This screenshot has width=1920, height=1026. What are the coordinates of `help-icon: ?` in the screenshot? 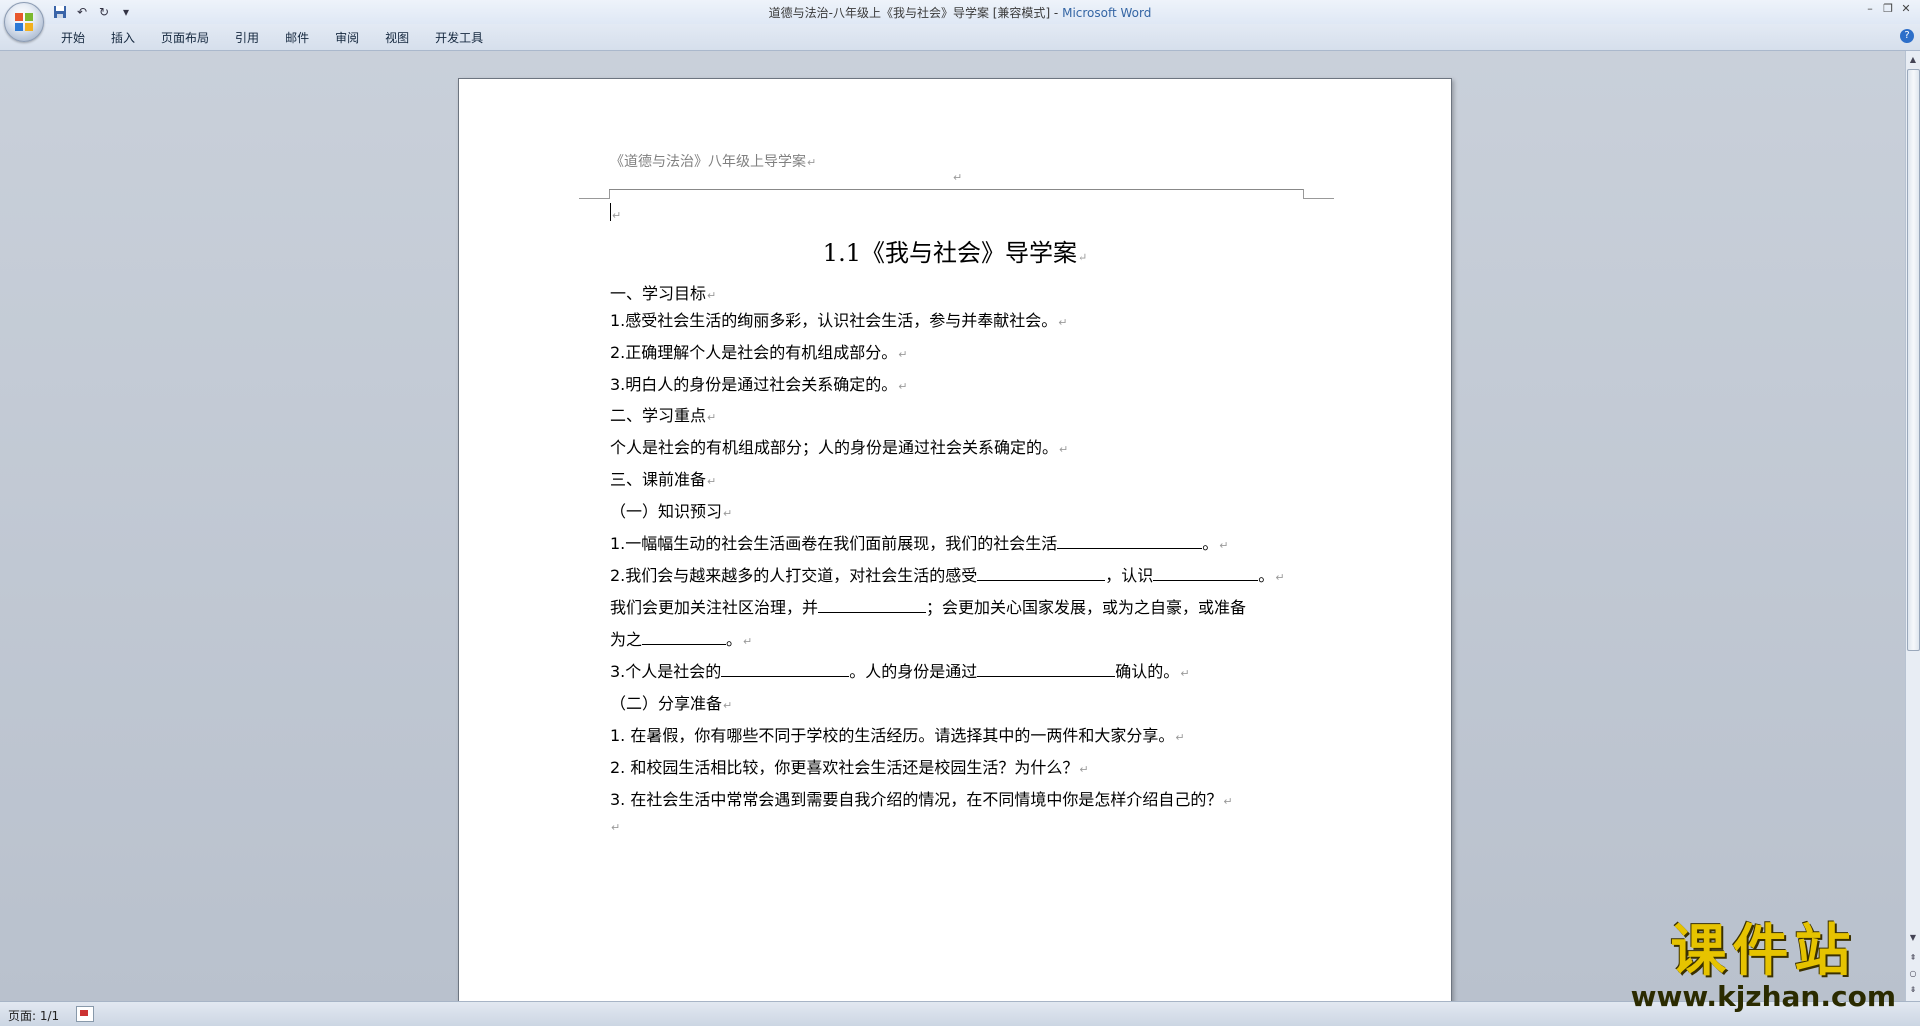 It's located at (1907, 36).